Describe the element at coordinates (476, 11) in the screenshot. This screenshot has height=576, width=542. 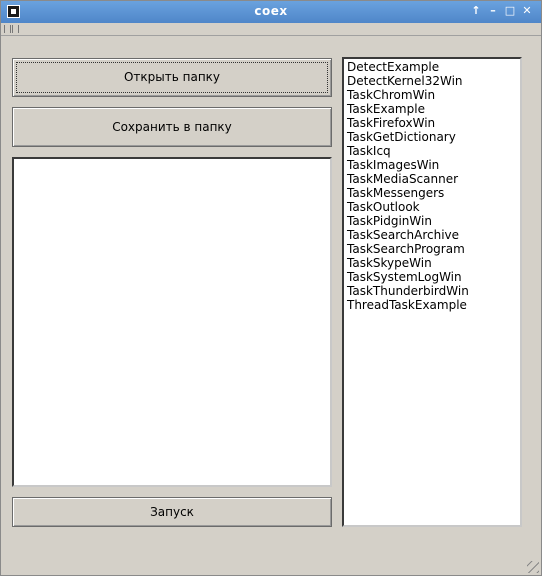
I see `keep-above-icon: ↑` at that location.